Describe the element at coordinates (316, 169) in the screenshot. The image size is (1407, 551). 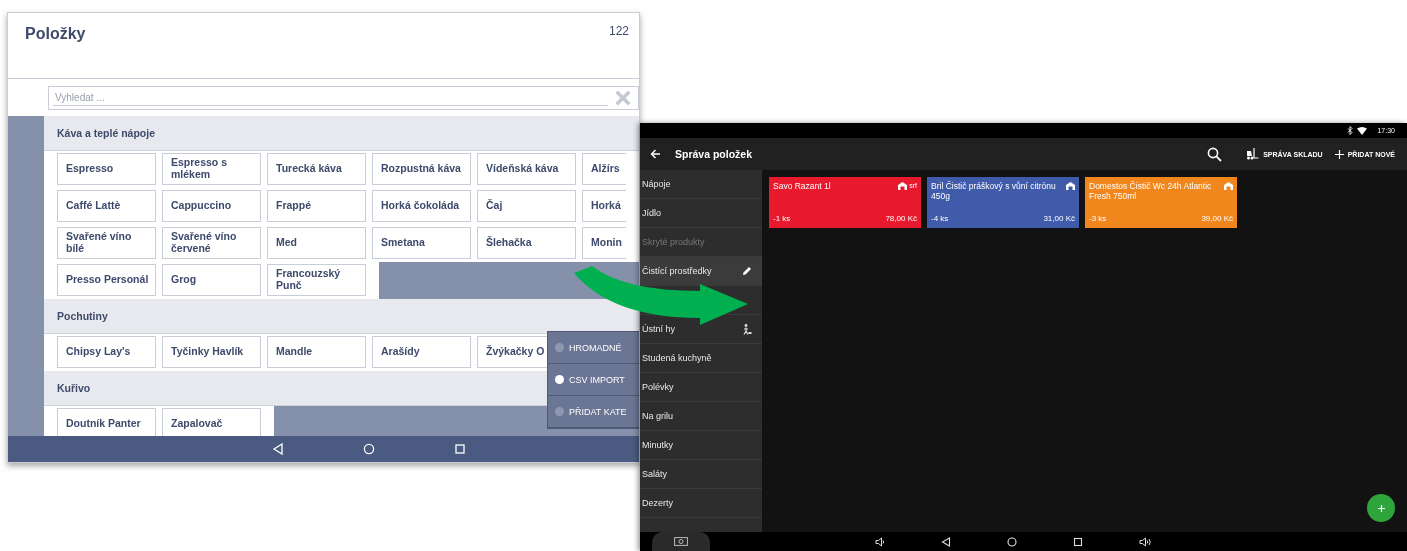
I see `item-tile: Turecká káva` at that location.